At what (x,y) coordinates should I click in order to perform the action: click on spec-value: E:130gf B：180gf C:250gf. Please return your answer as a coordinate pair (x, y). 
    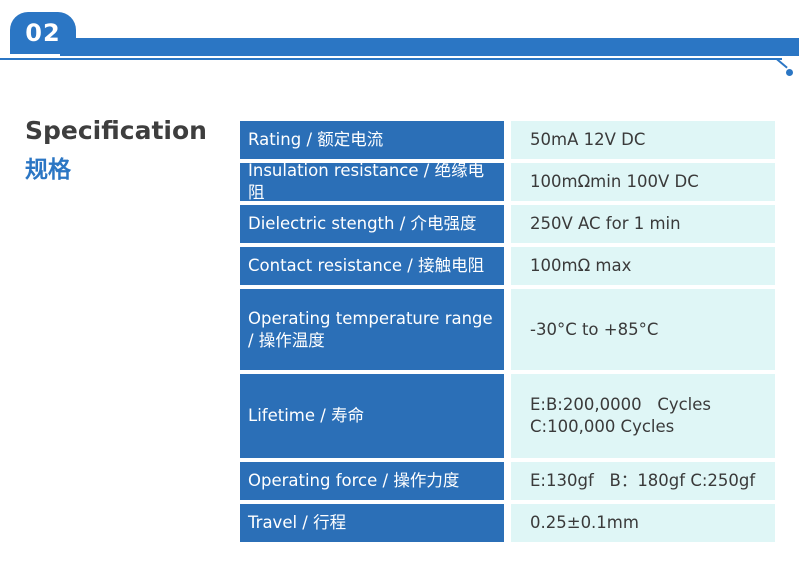
    Looking at the image, I should click on (643, 481).